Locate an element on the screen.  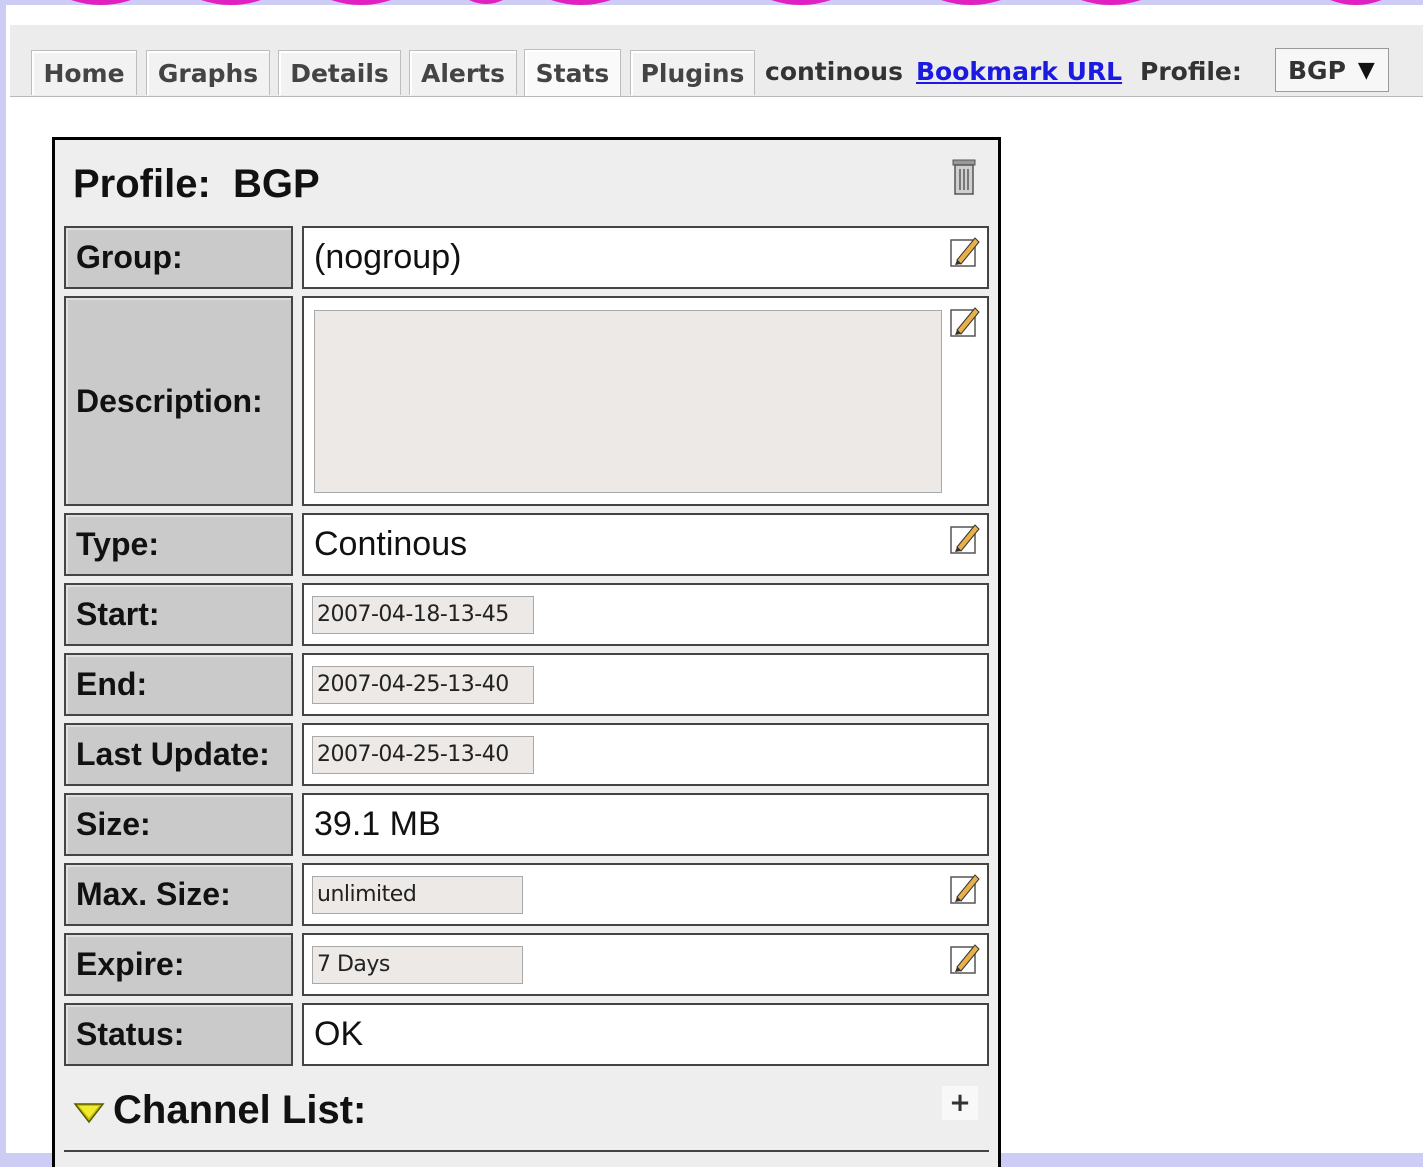
end-label: End: is located at coordinates (178, 684).